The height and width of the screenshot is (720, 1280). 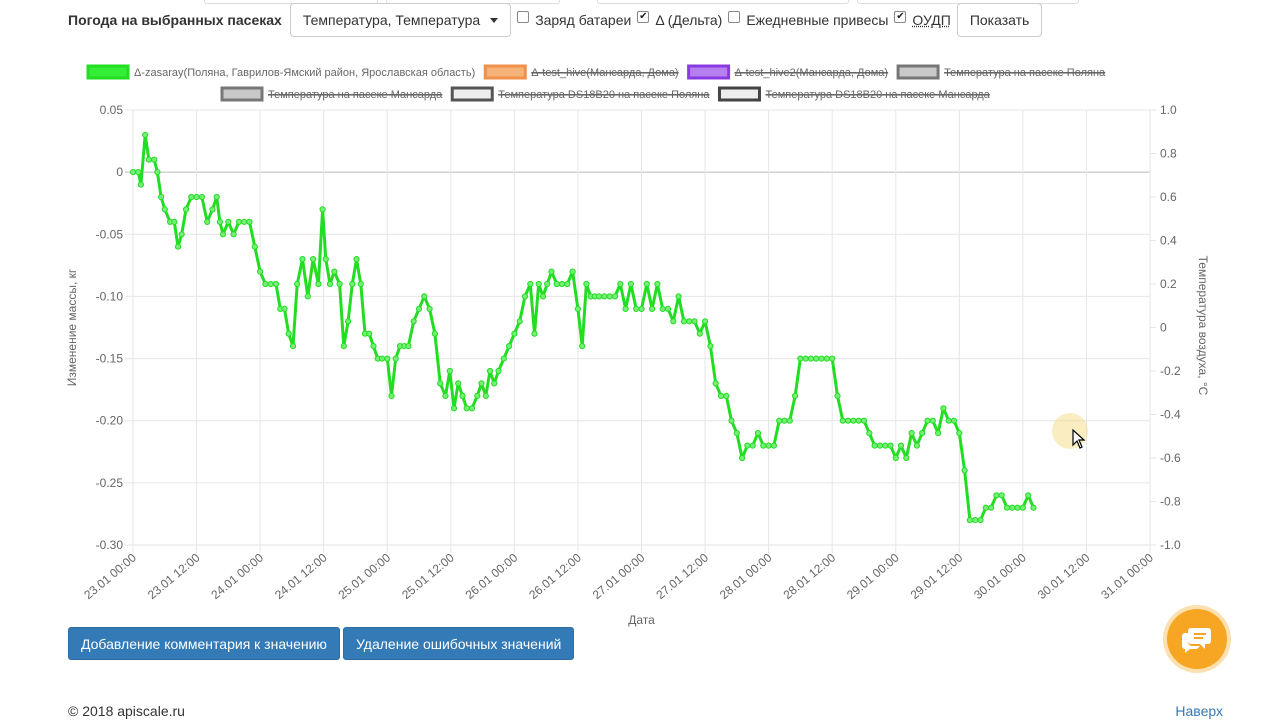 What do you see at coordinates (110, 545) in the screenshot?
I see `y-left-tick: -0.30` at bounding box center [110, 545].